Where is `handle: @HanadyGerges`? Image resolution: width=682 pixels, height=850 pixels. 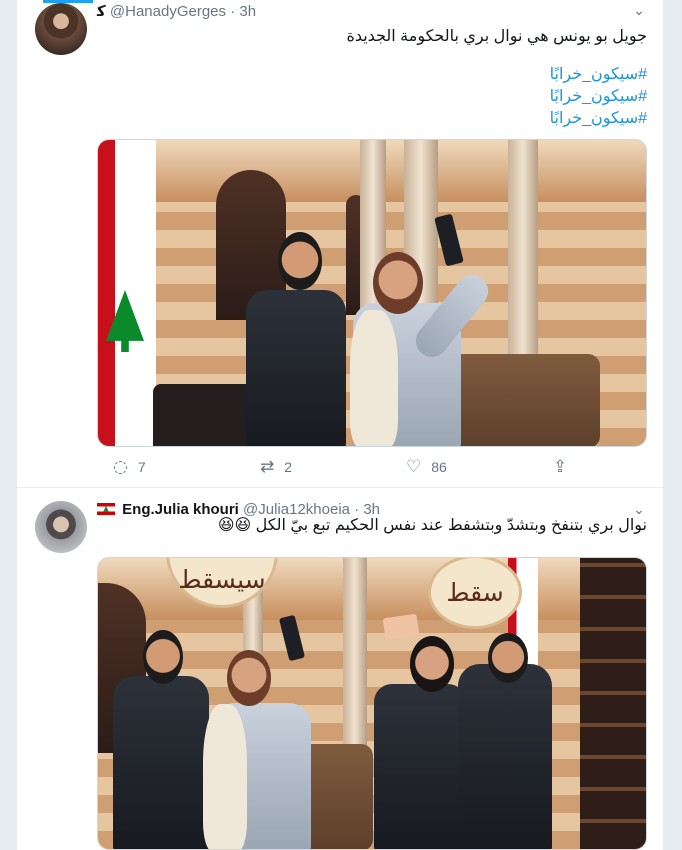
handle: @HanadyGerges is located at coordinates (168, 11).